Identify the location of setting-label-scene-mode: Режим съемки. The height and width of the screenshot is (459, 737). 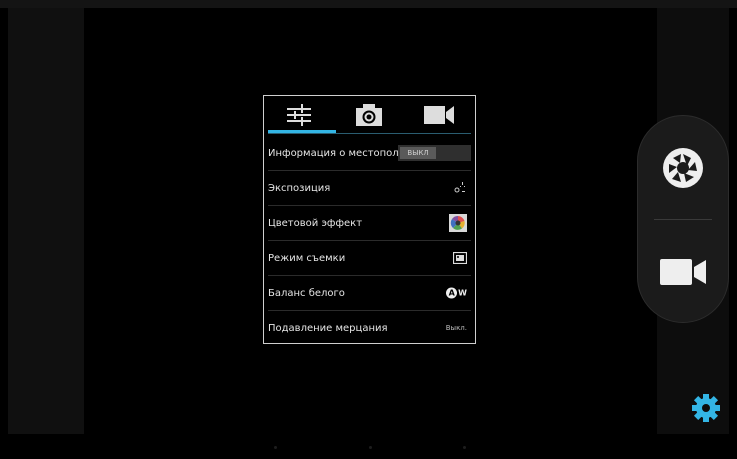
(307, 258).